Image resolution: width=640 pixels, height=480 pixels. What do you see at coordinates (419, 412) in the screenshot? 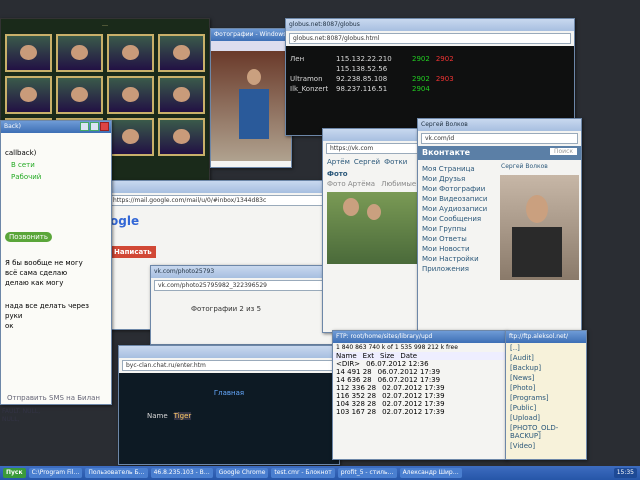
I see `file-row: 103 167 28 02.07.2012 17:39` at bounding box center [419, 412].